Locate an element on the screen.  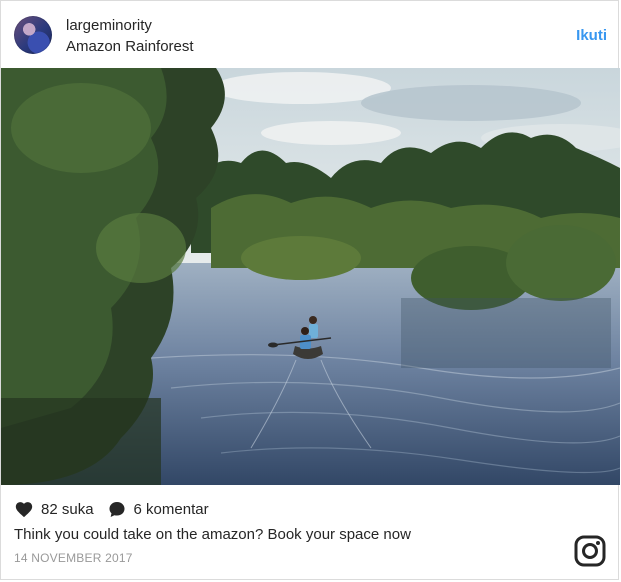
follow-button: Ikuti is located at coordinates (591, 35).